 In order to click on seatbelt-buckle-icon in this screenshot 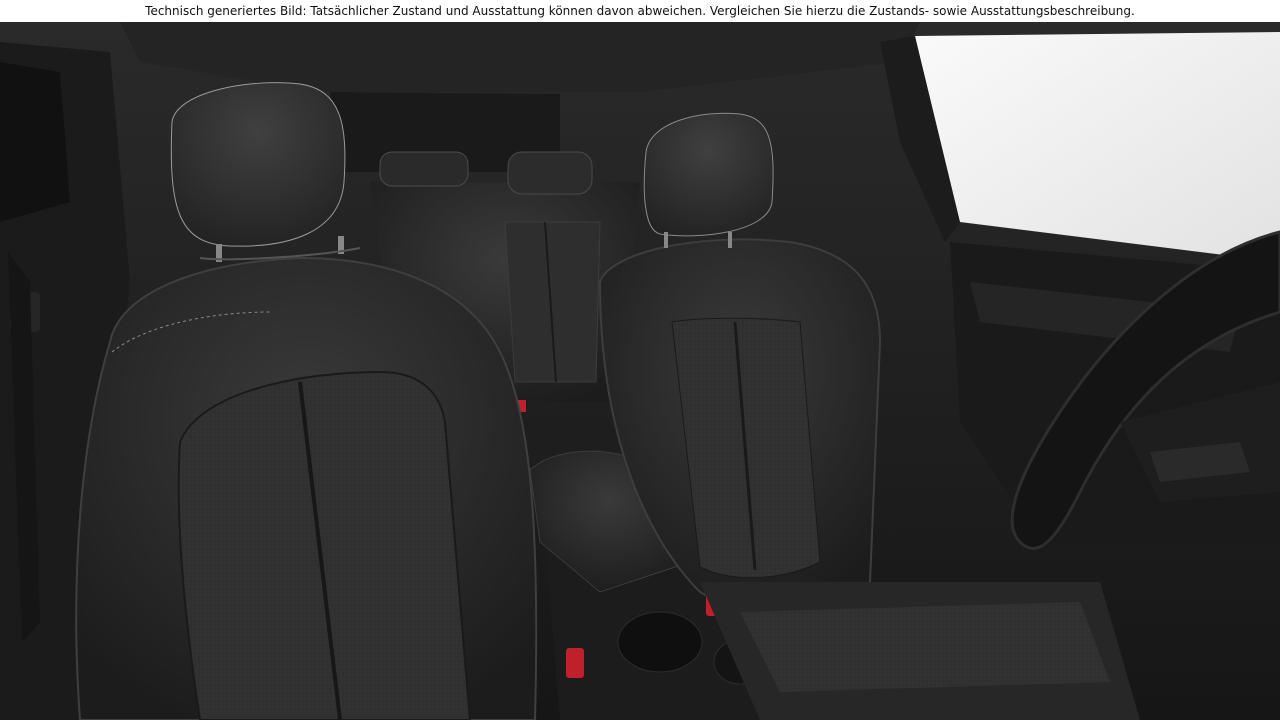, I will do `click(575, 663)`.